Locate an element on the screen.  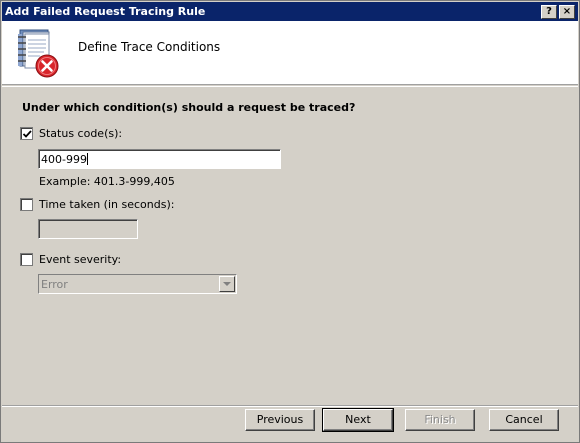
document-error-icon is located at coordinates (38, 54).